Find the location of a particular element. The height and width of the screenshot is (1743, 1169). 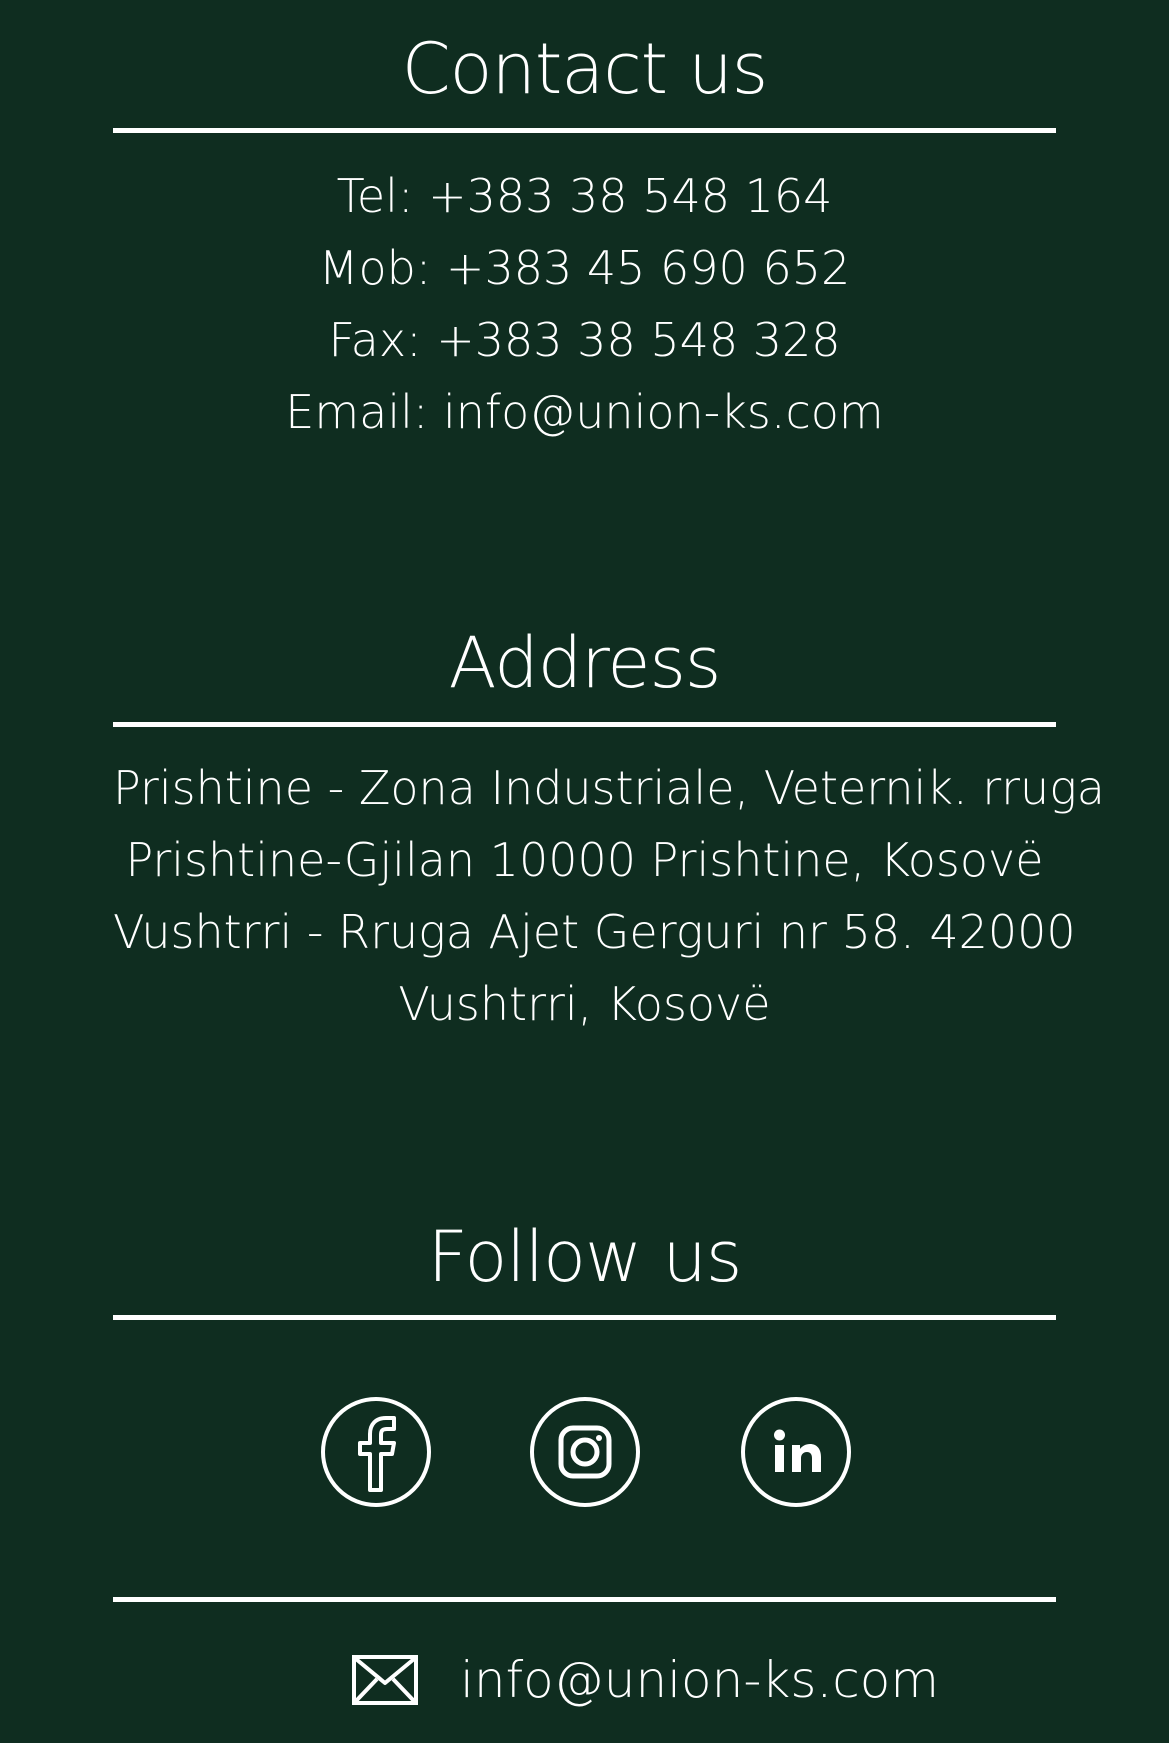

facebook-link is located at coordinates (376, 1452).